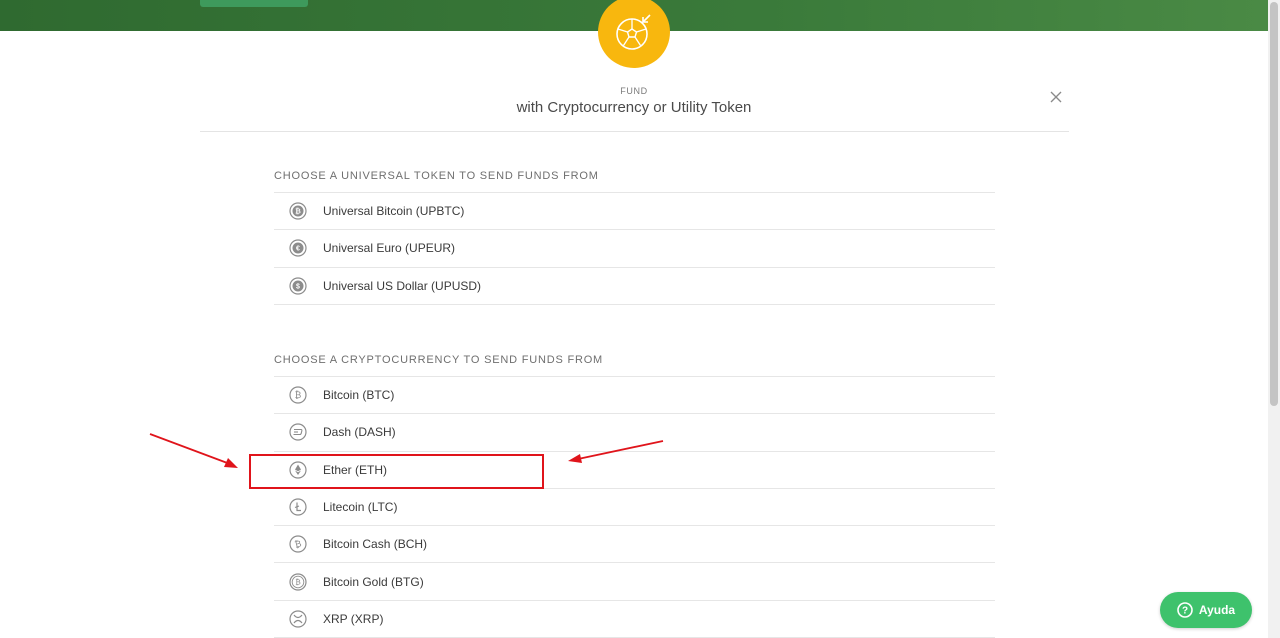 The image size is (1280, 638). I want to click on scrollbar-thumb, so click(1274, 204).